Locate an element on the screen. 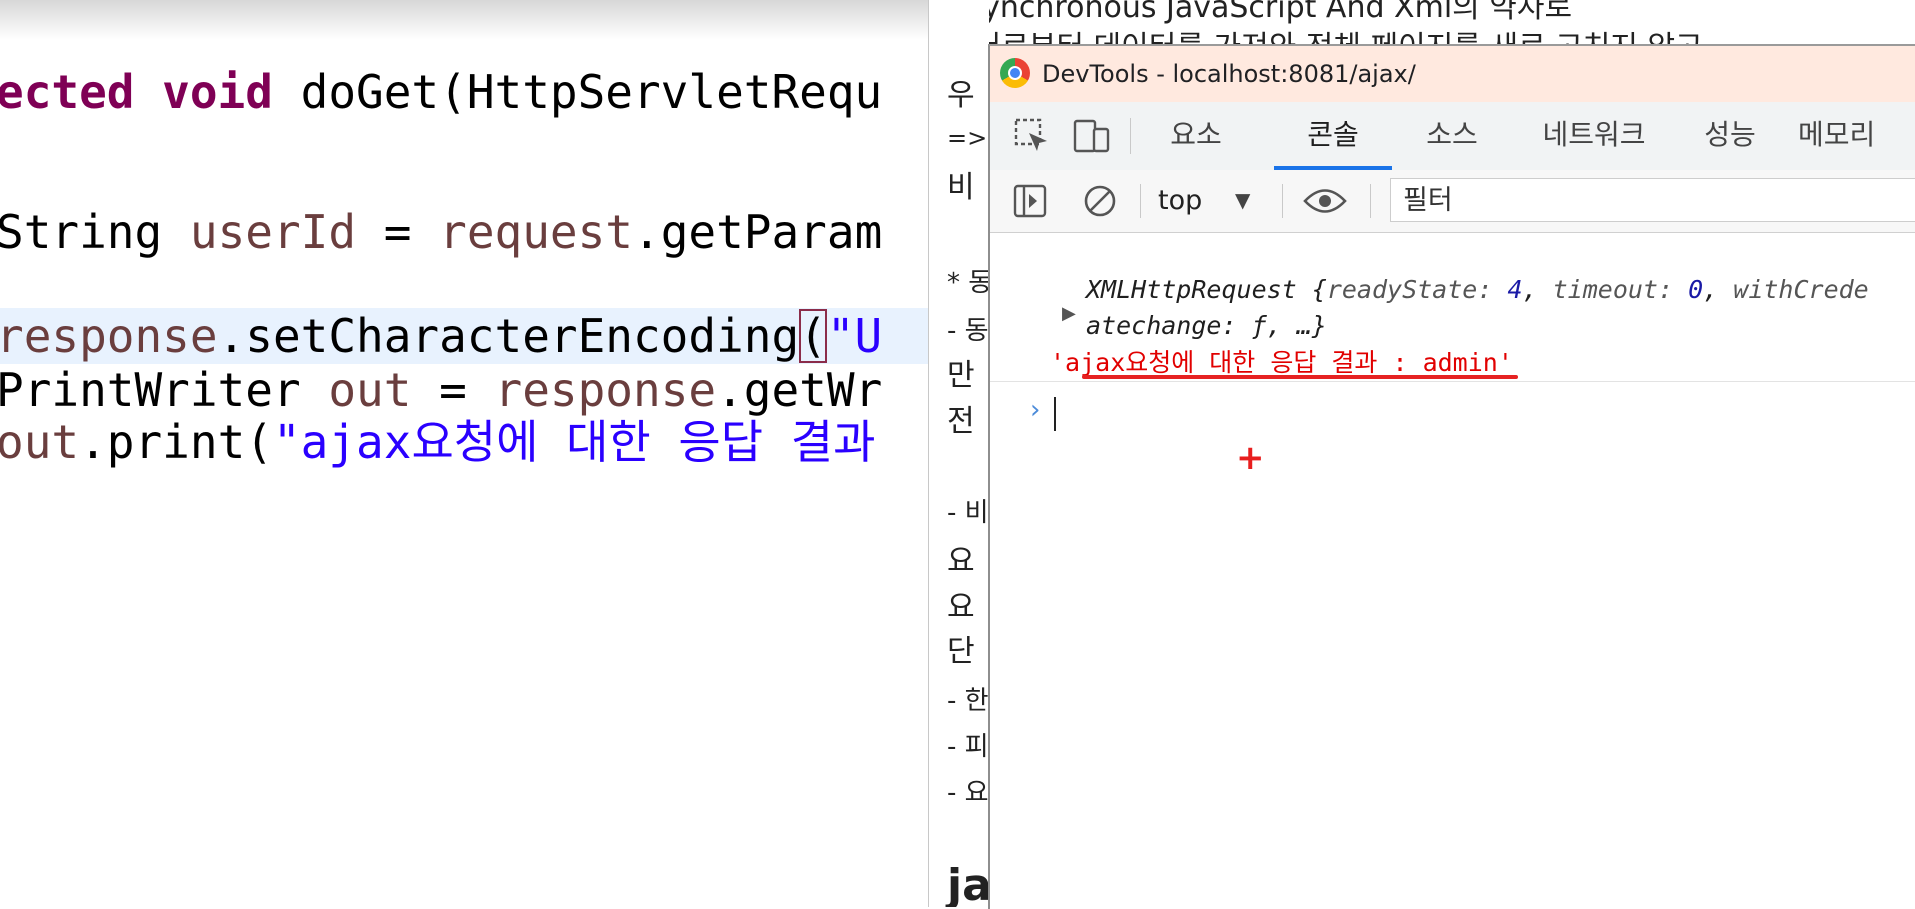 The height and width of the screenshot is (909, 1915). chrome-logo-icon is located at coordinates (1015, 73).